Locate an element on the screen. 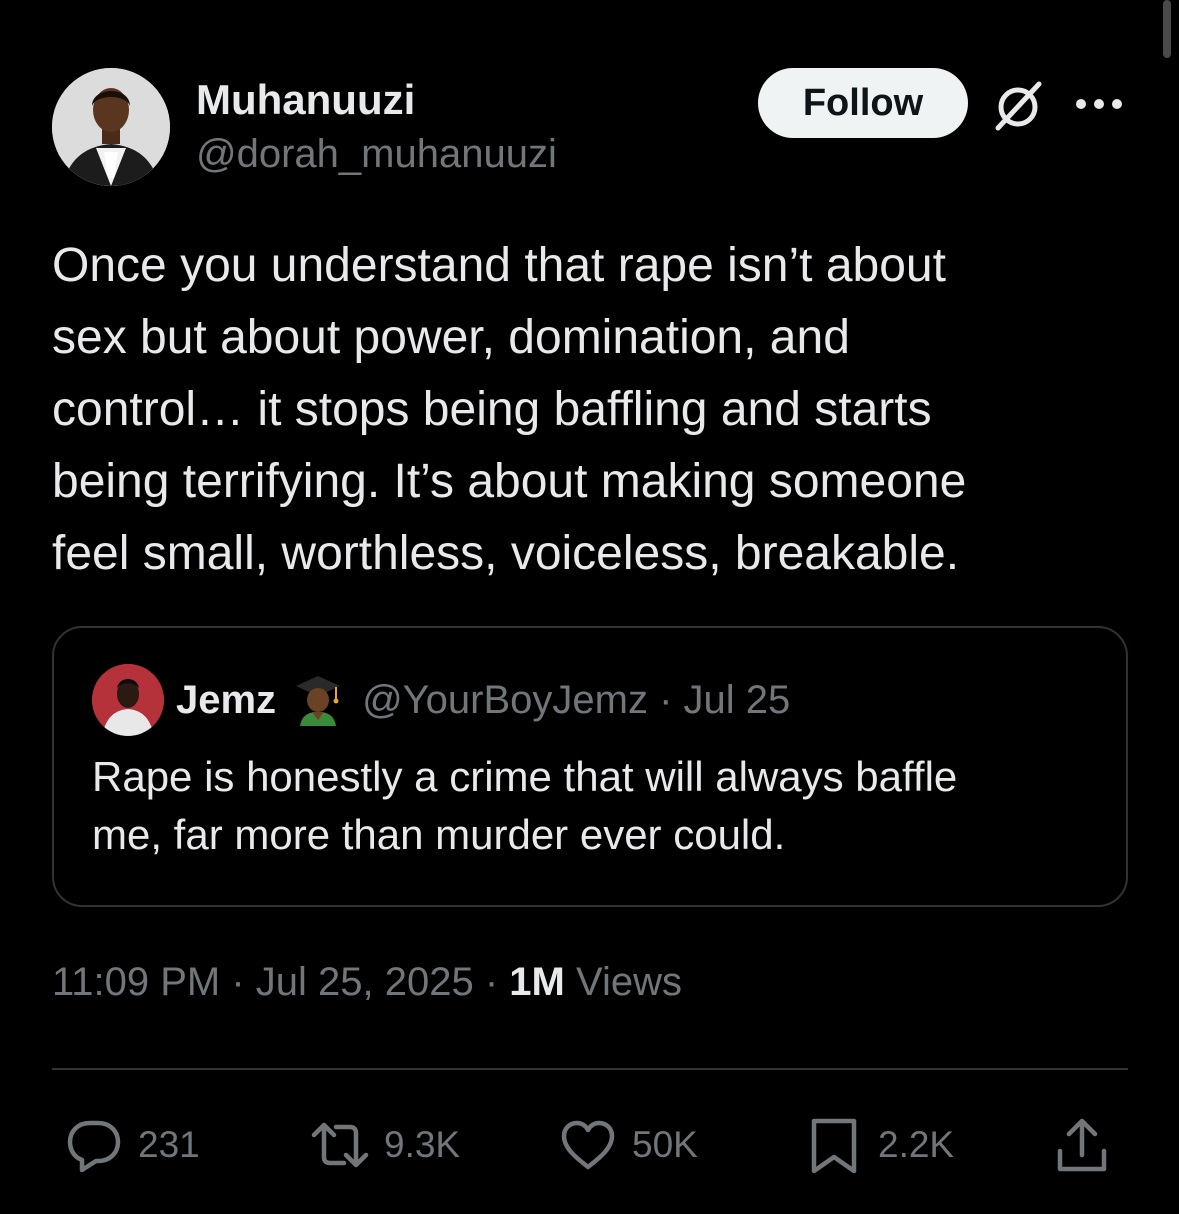  bookmark-icon is located at coordinates (834, 1146).